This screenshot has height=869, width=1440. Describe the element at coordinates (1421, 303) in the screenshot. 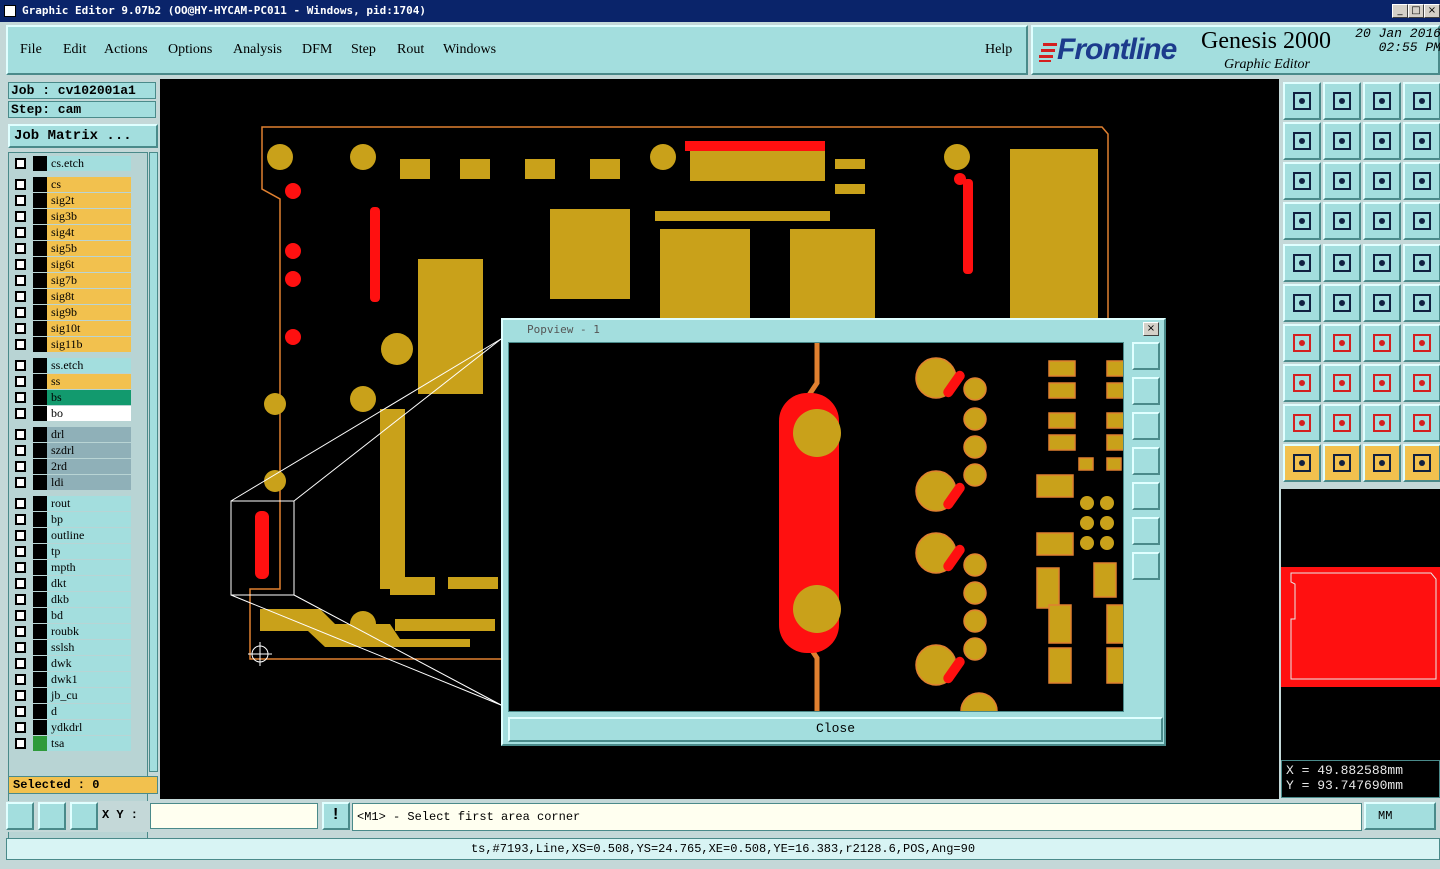

I see `snap-arrow-icon` at that location.